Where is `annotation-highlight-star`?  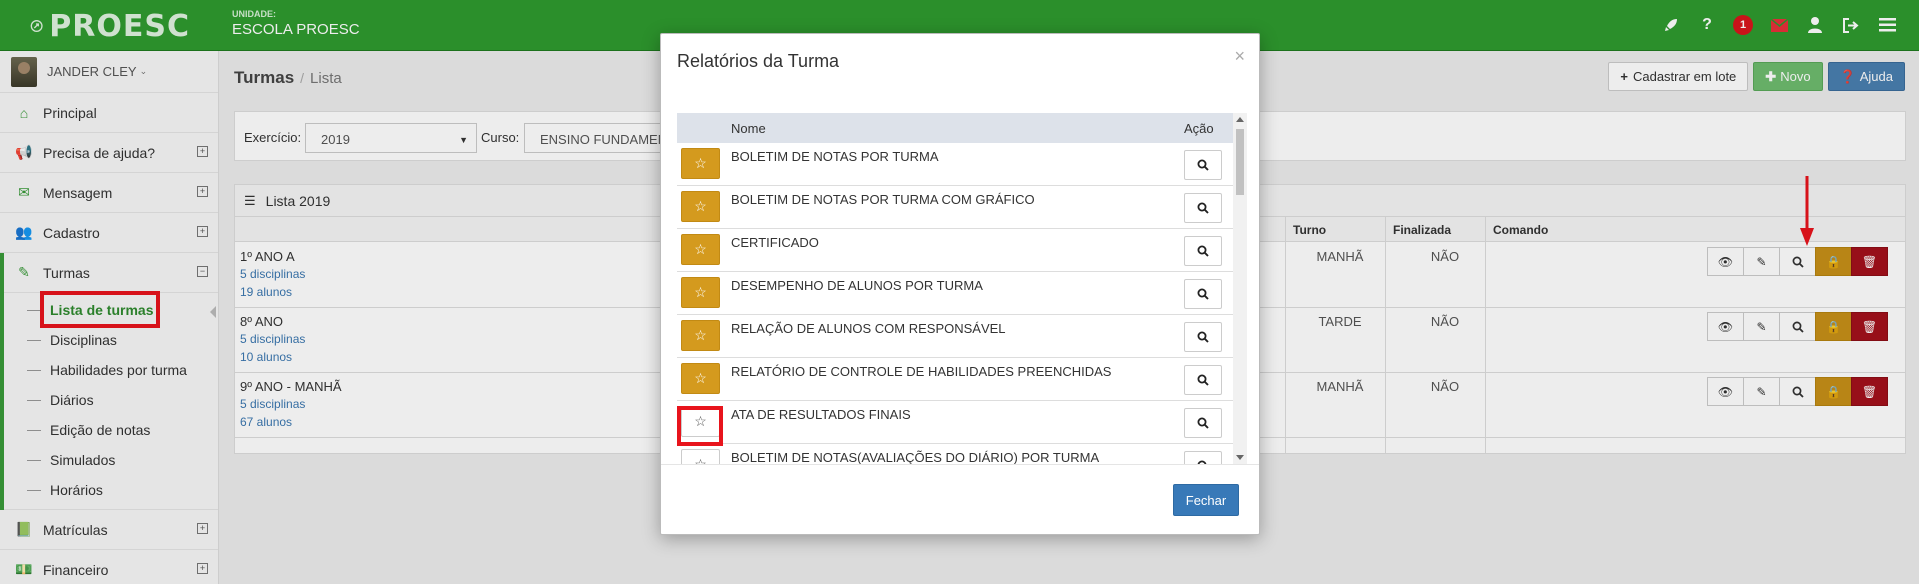 annotation-highlight-star is located at coordinates (700, 426).